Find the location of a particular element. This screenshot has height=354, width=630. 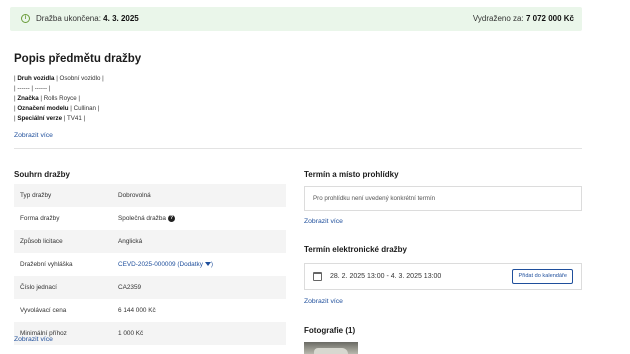

row-key: Dražební vyhláška is located at coordinates (46, 264).